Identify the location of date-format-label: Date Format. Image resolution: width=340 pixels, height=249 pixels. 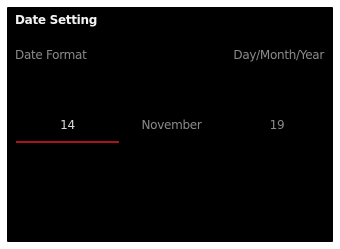
(51, 55).